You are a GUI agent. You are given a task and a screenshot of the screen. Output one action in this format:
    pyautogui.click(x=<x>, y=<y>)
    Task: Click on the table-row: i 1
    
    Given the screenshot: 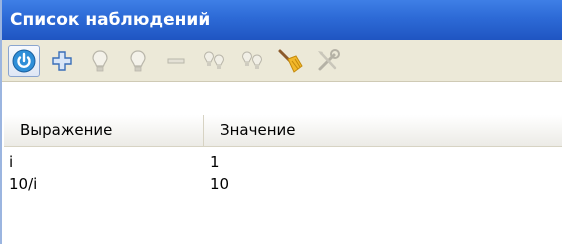 What is the action you would take?
    pyautogui.click(x=283, y=162)
    